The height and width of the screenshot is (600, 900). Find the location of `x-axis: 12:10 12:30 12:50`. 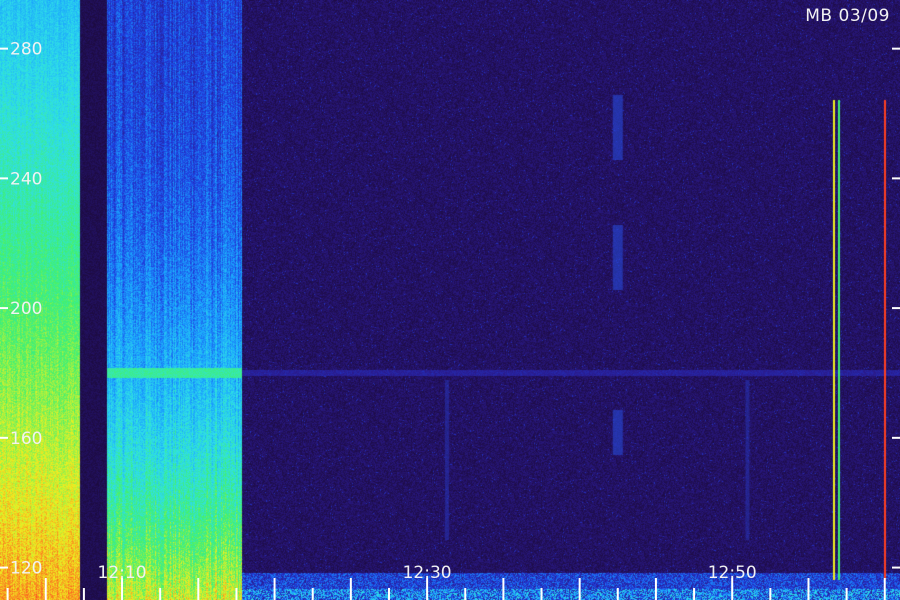

x-axis: 12:10 12:30 12:50 is located at coordinates (446, 581).